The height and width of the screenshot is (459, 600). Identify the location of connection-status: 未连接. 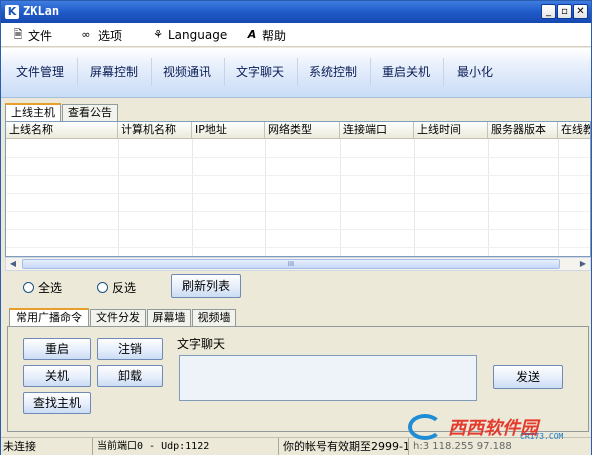
(47, 446).